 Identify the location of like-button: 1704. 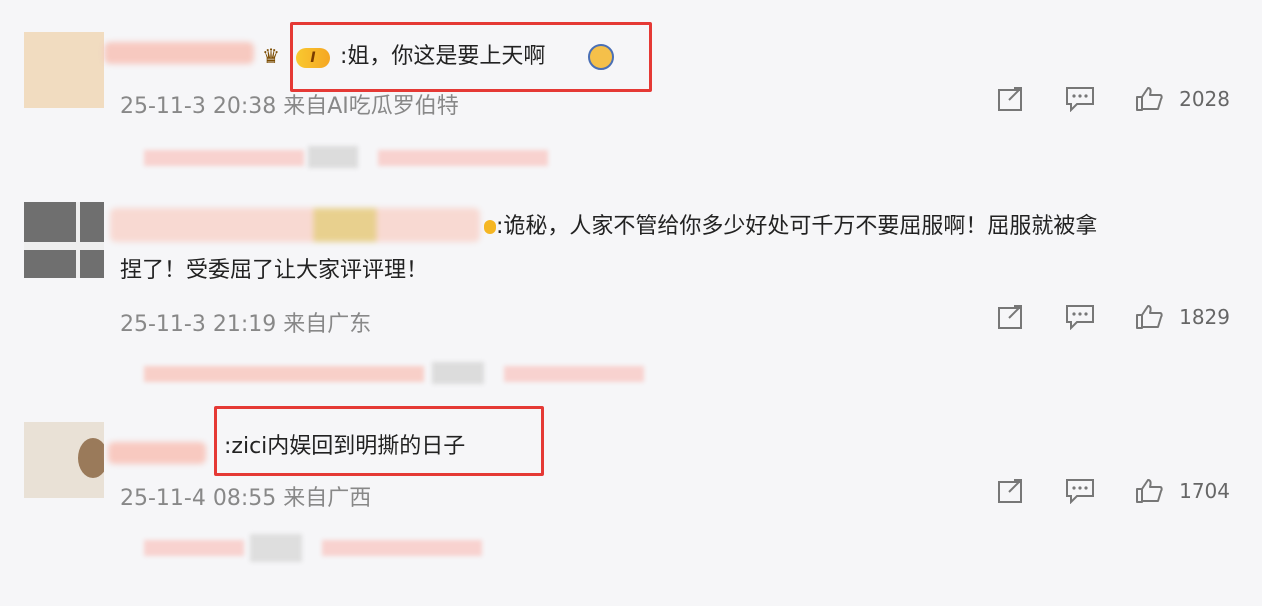
(1182, 491).